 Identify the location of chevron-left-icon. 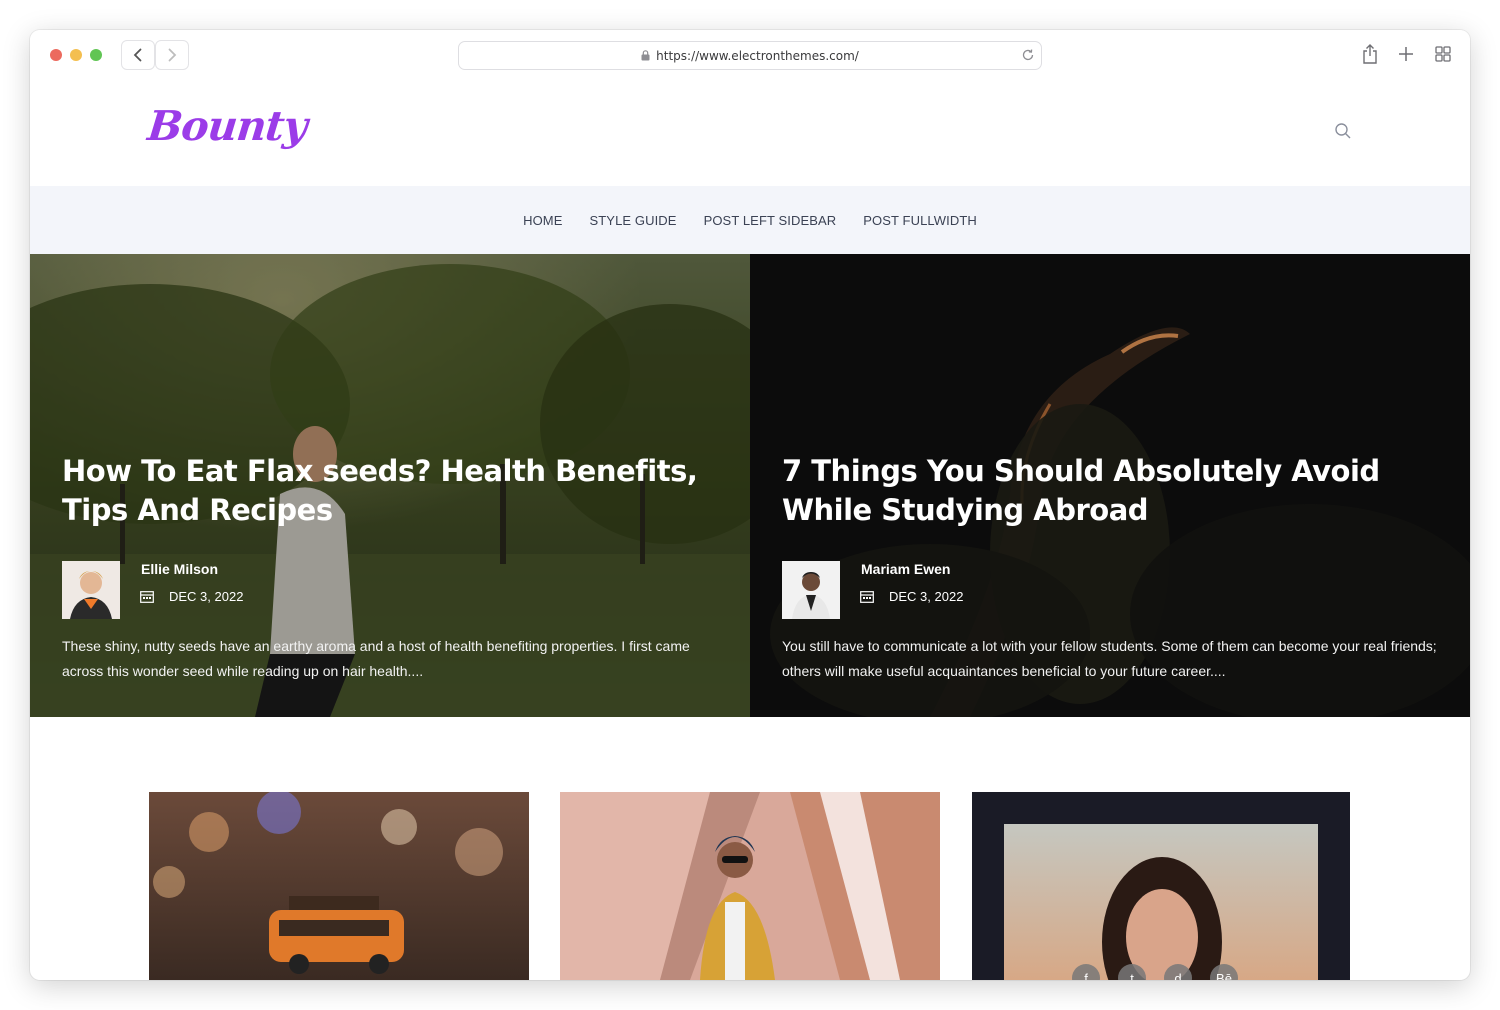
(137, 55).